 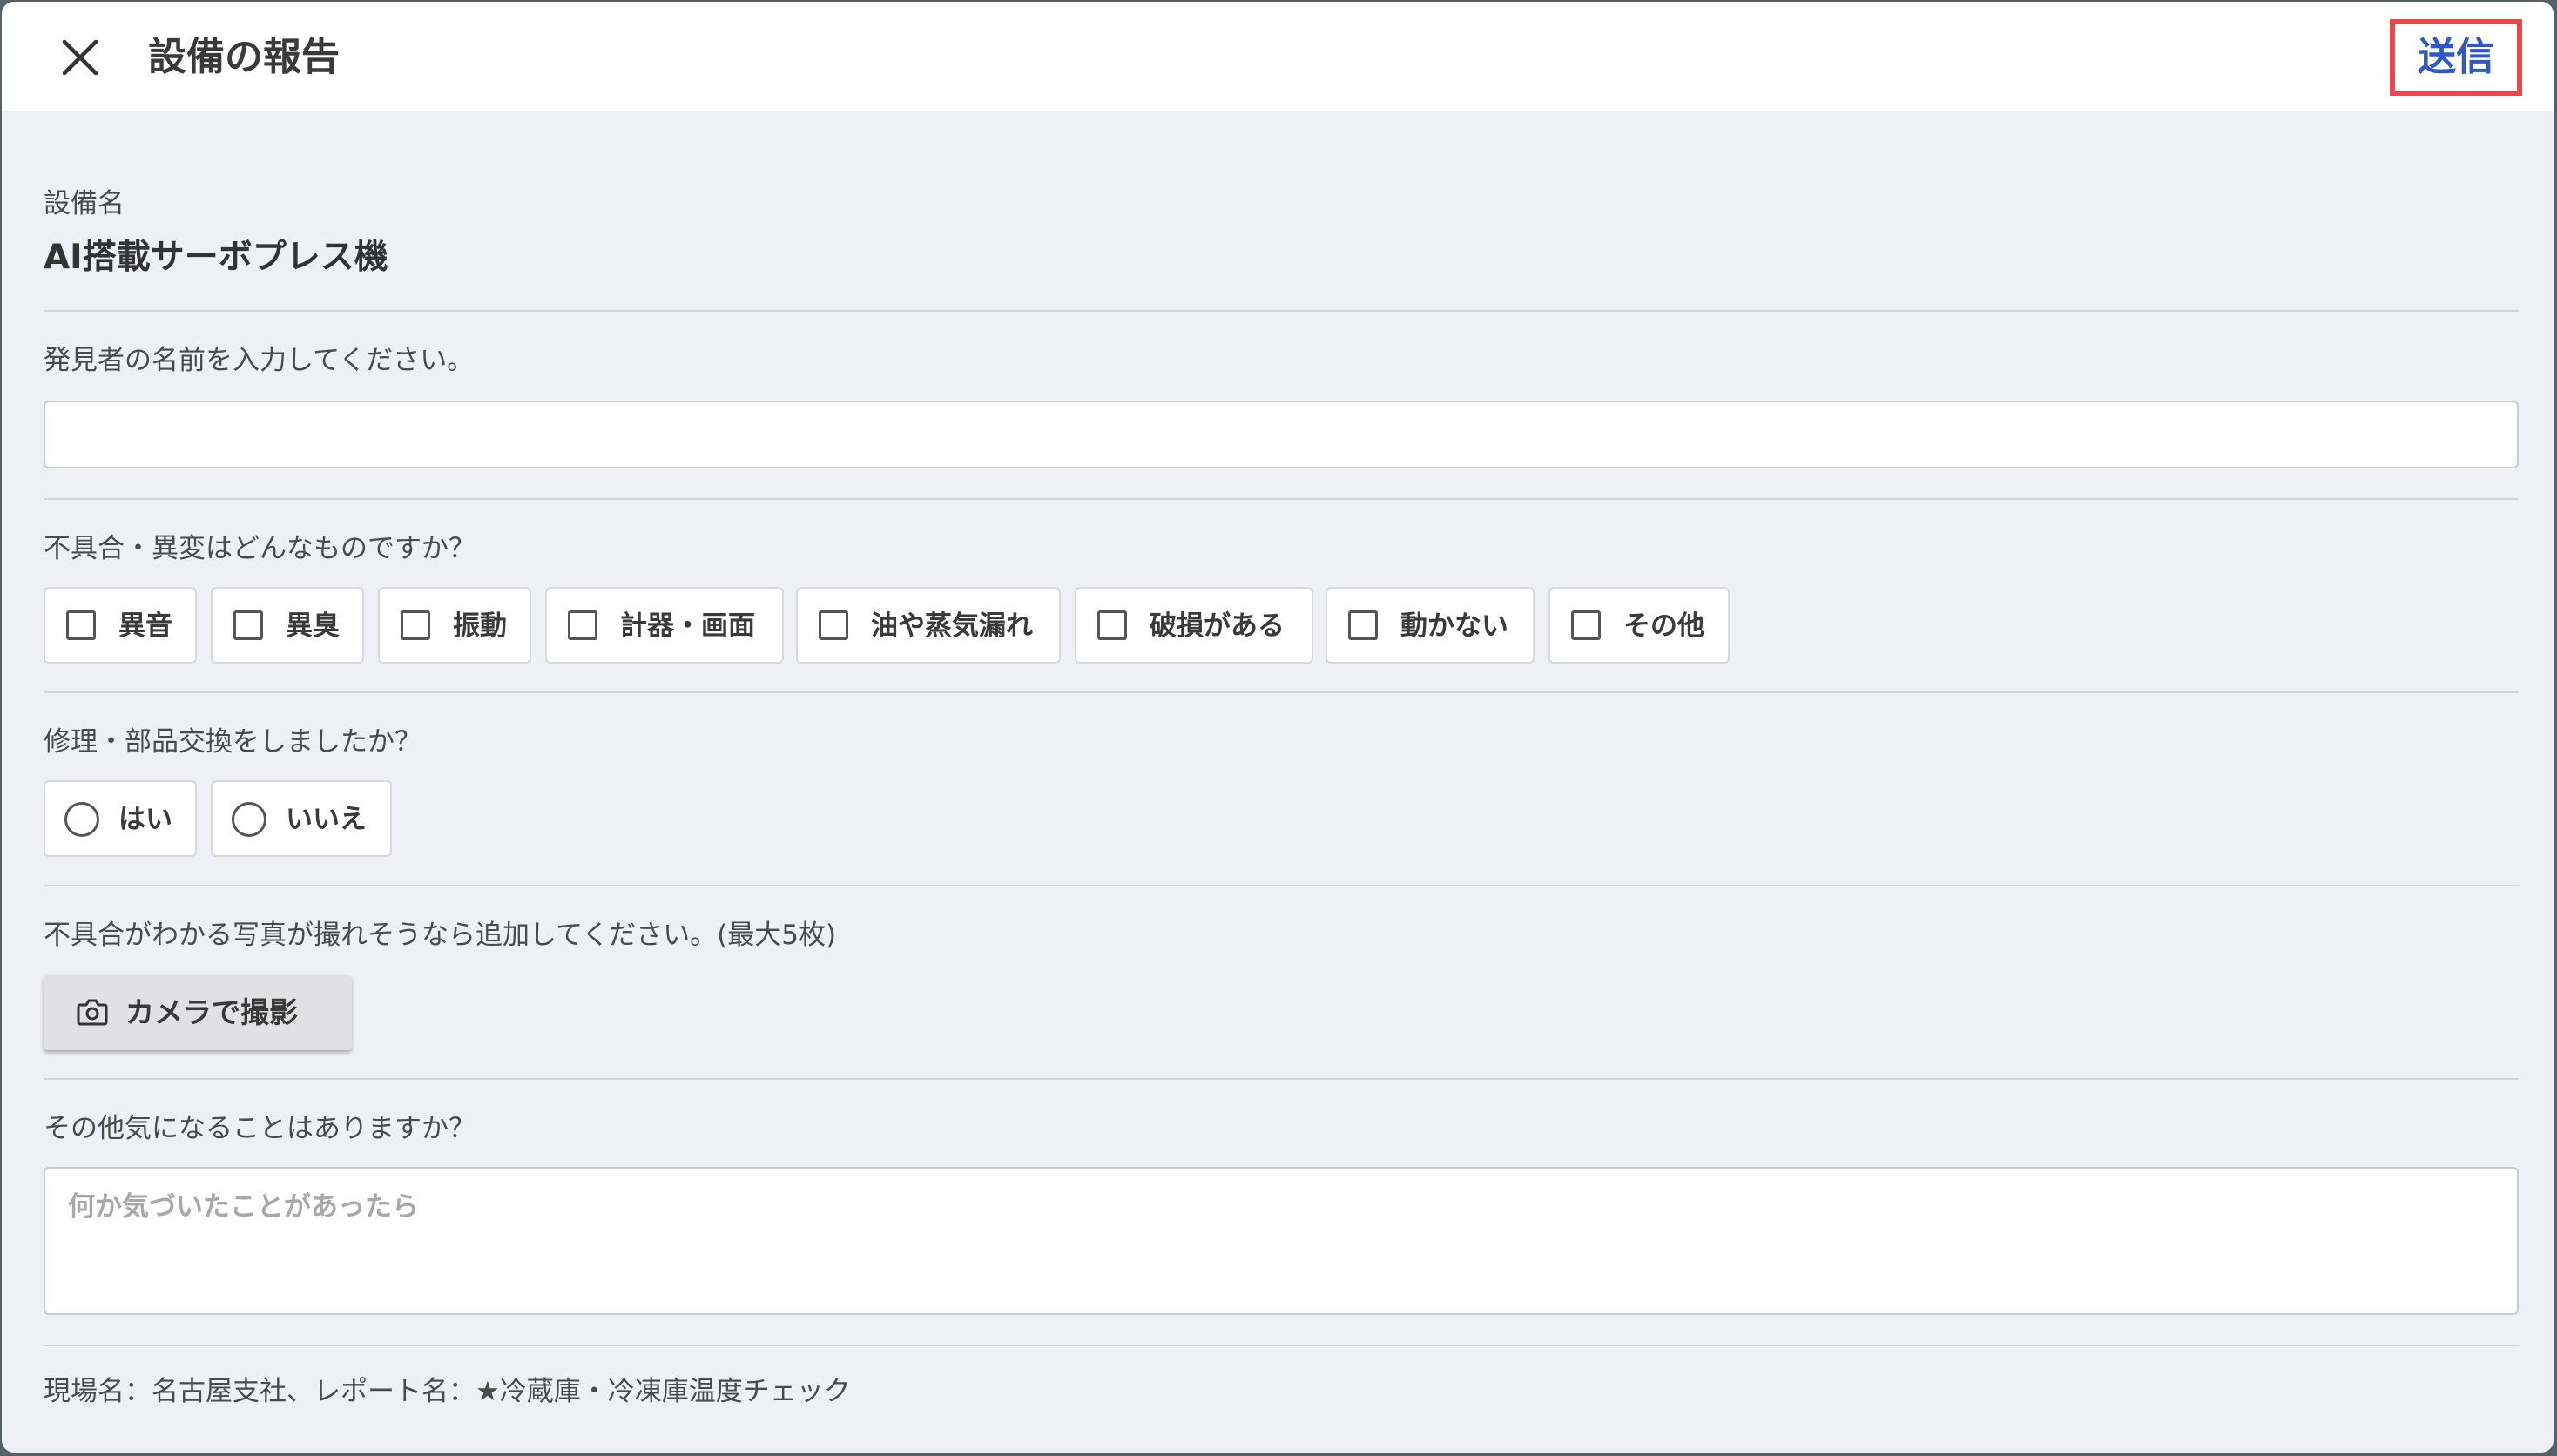 I want to click on discoverer-label: 発見者の名前を入力してください。, so click(x=259, y=360).